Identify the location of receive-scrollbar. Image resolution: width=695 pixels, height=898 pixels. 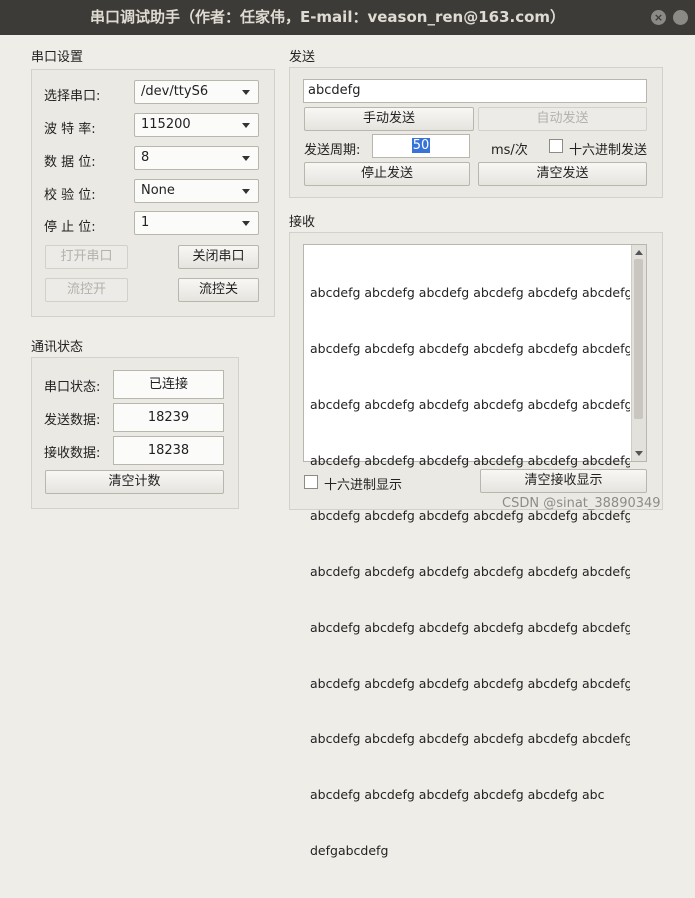
(638, 353).